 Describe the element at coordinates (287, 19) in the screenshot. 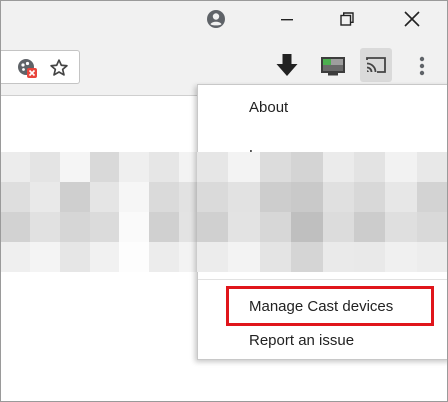

I see `minimize-icon` at that location.